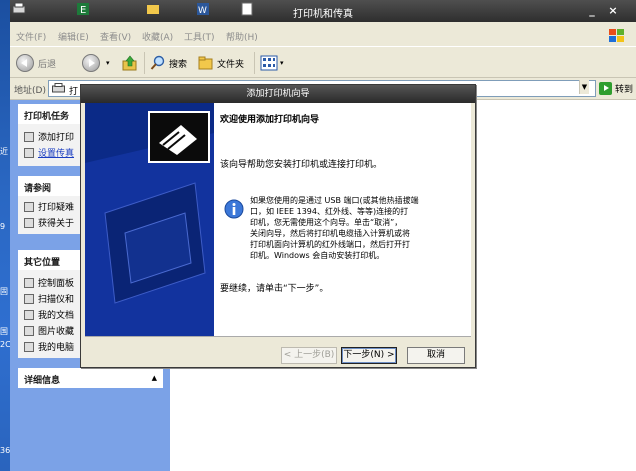 The image size is (636, 471). What do you see at coordinates (29, 298) in the screenshot?
I see `scanner-icon` at bounding box center [29, 298].